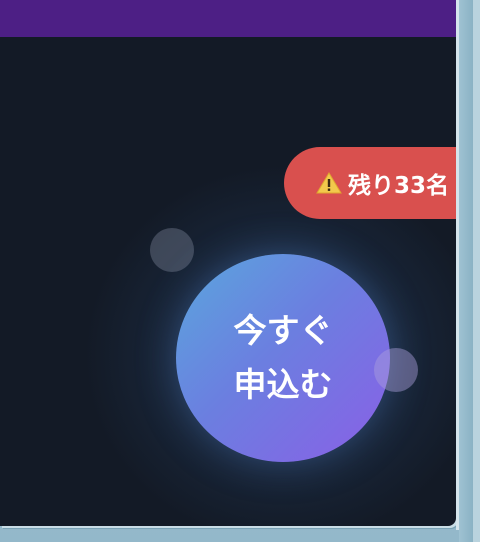 Image resolution: width=480 pixels, height=542 pixels. What do you see at coordinates (466, 271) in the screenshot?
I see `window-border` at bounding box center [466, 271].